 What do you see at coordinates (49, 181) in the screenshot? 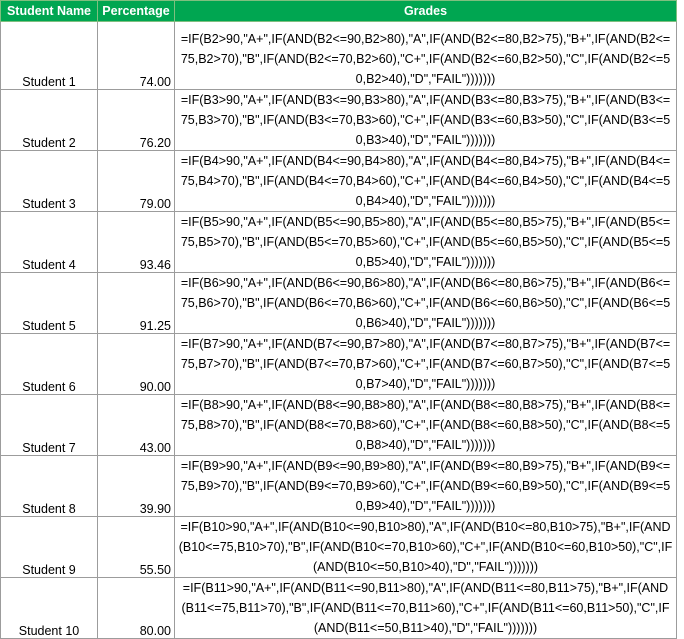
I see `student-name-cell: Student 3` at bounding box center [49, 181].